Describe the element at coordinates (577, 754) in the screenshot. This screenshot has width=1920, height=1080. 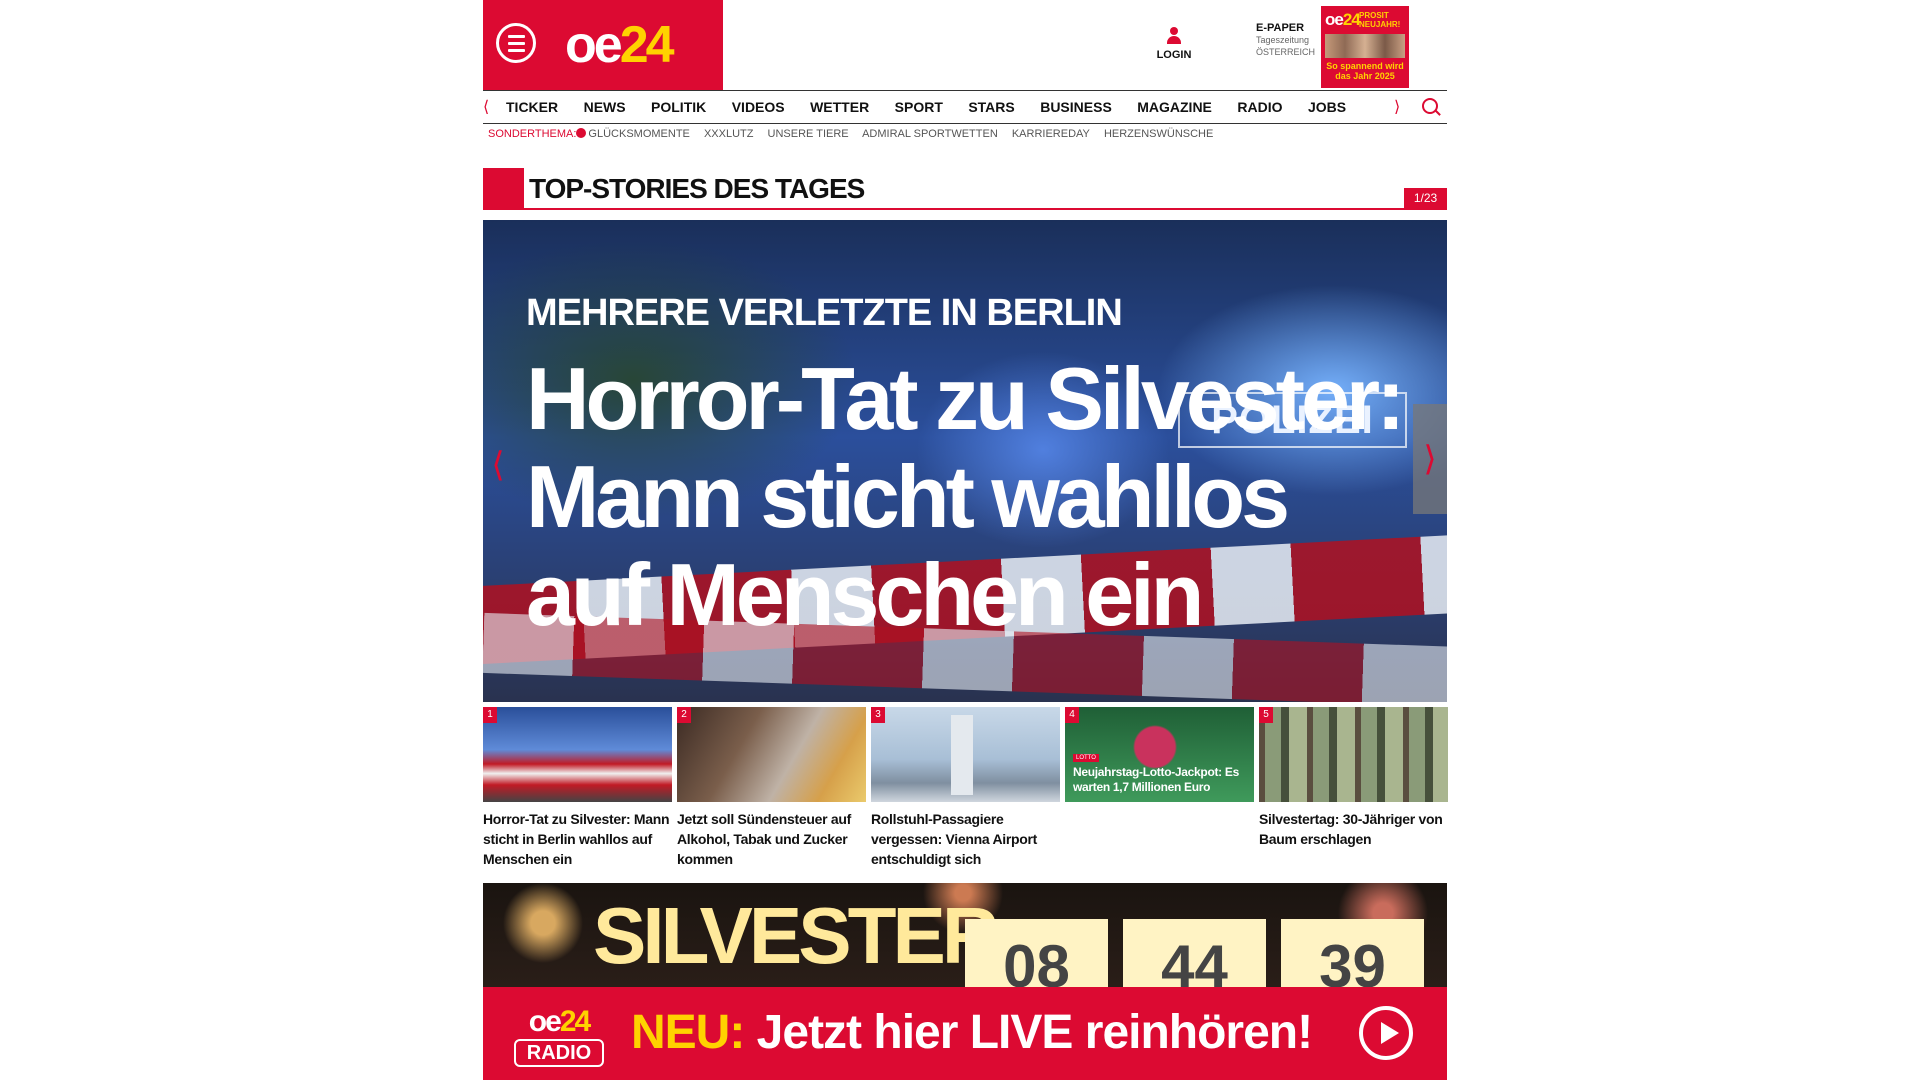
I see `story-image: 1` at that location.